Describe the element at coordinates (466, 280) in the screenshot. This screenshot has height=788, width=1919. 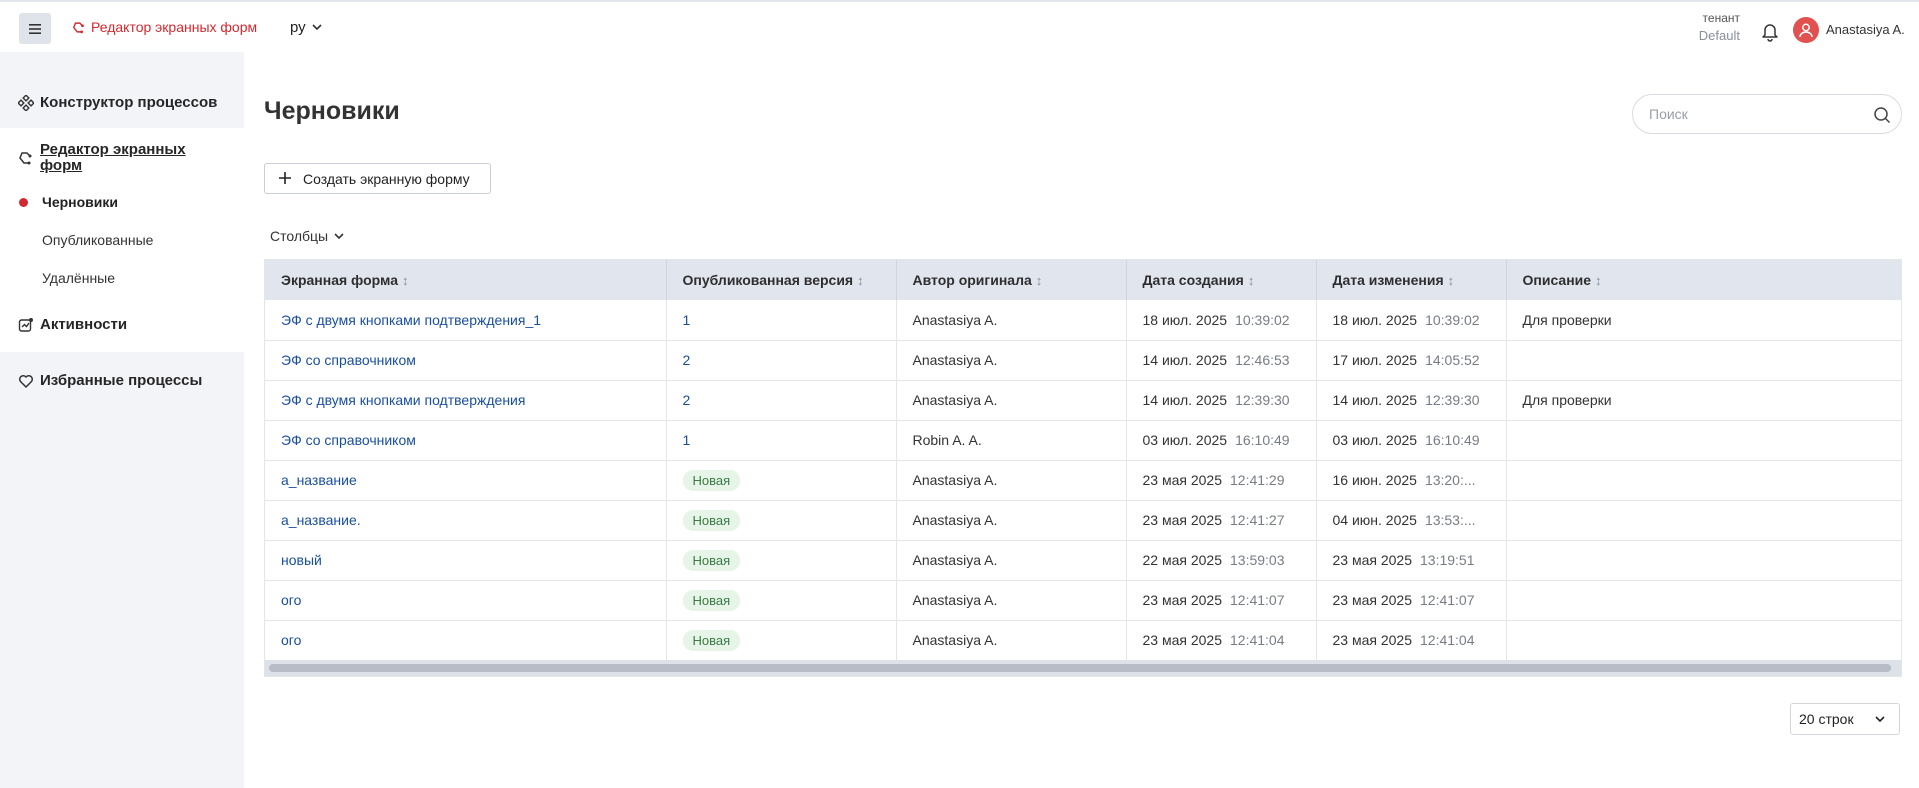
I see `column-header-form: Экранная форма ↕` at that location.